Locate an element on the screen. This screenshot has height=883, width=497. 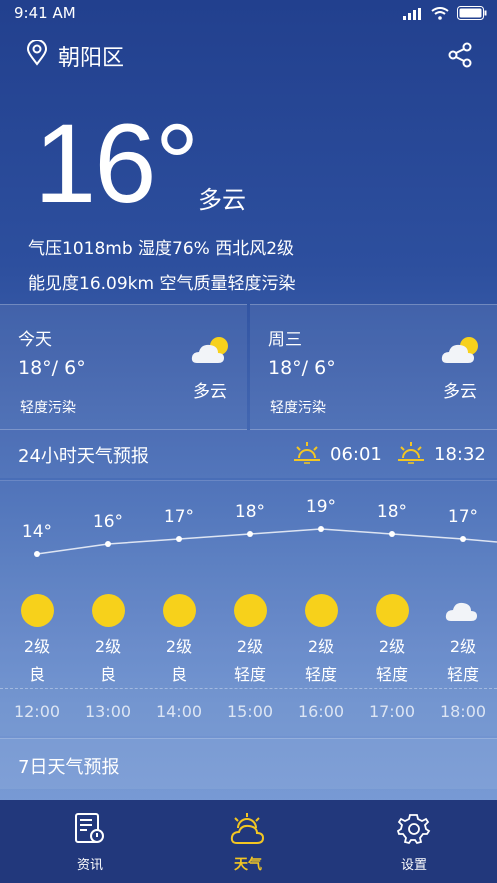
tab-settings: 设置 is located at coordinates (414, 842).